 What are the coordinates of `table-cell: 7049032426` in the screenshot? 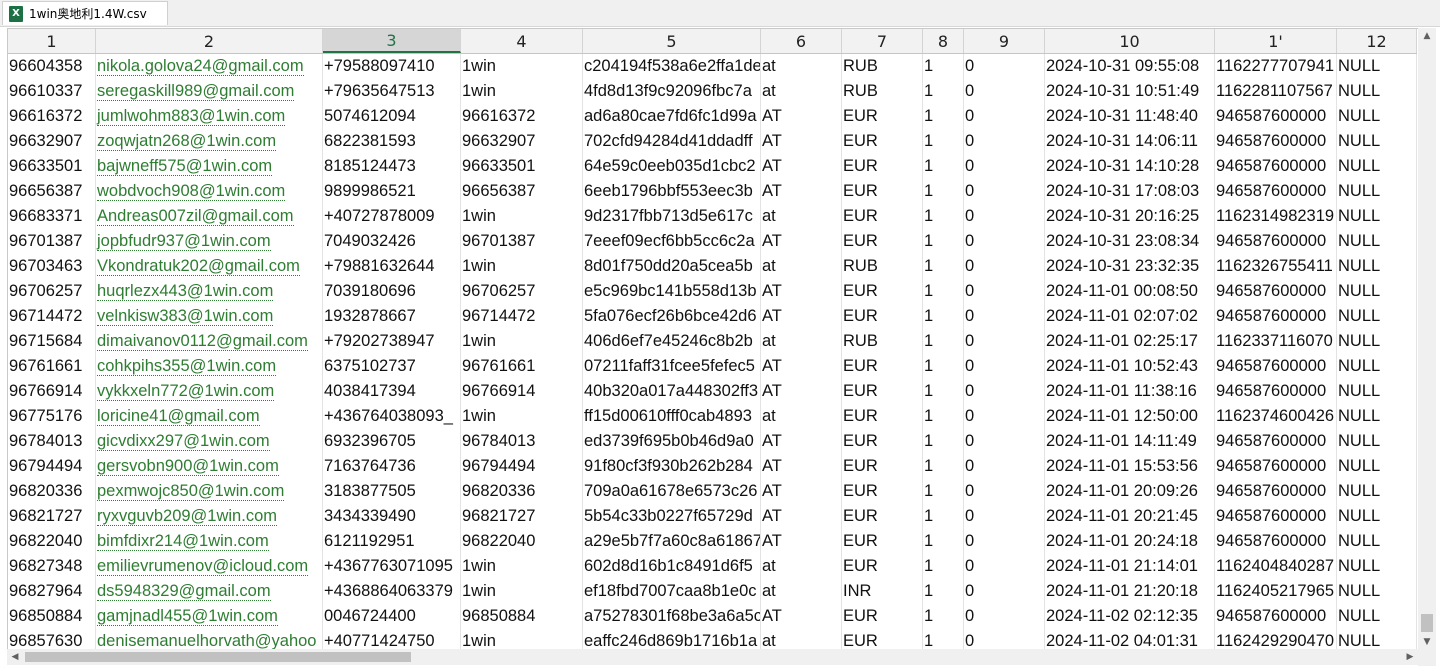 It's located at (392, 241).